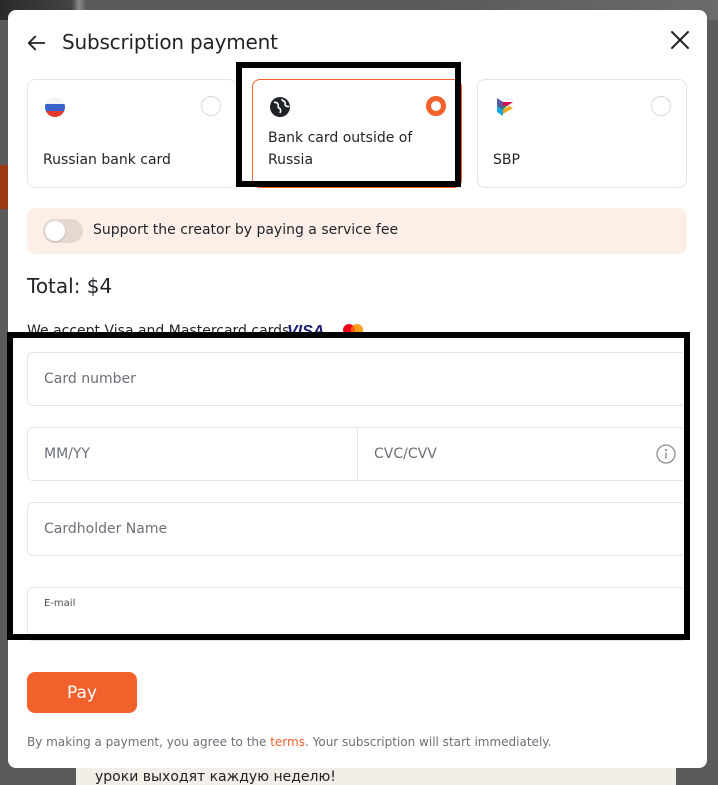 The width and height of the screenshot is (718, 785). I want to click on expiry-field, so click(192, 454).